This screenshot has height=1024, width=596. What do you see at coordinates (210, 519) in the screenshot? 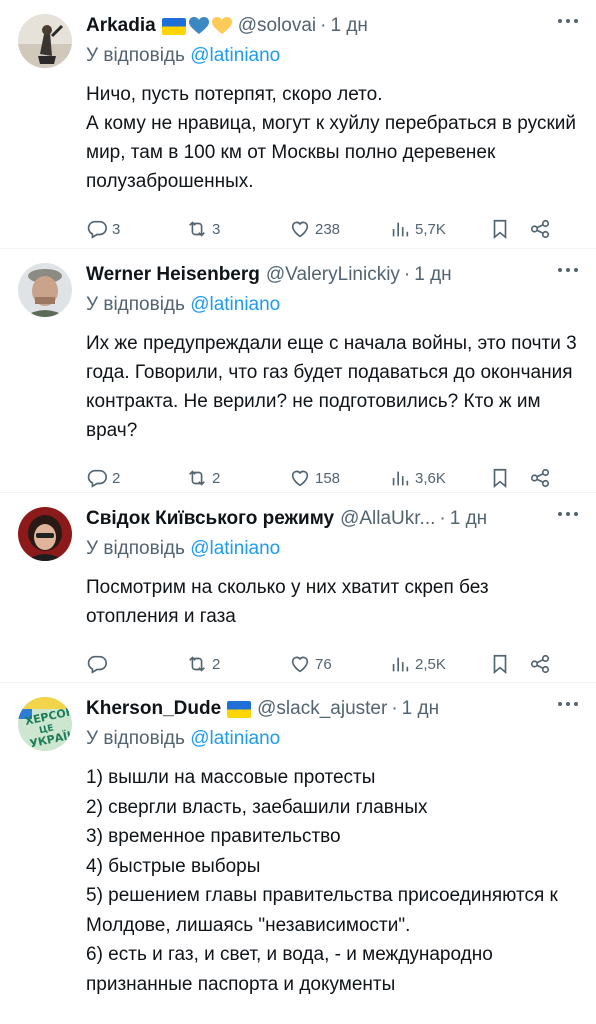
I see `display-name: Свідок Київського режиму` at bounding box center [210, 519].